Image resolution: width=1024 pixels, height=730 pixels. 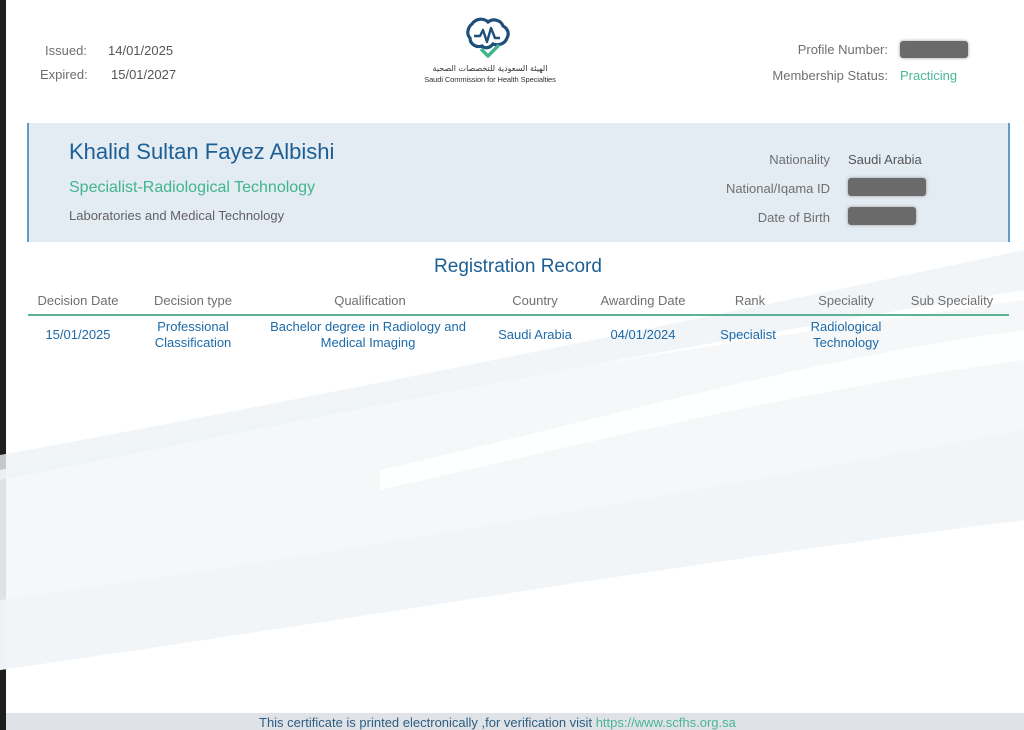 I want to click on national-id-redacted, so click(x=887, y=187).